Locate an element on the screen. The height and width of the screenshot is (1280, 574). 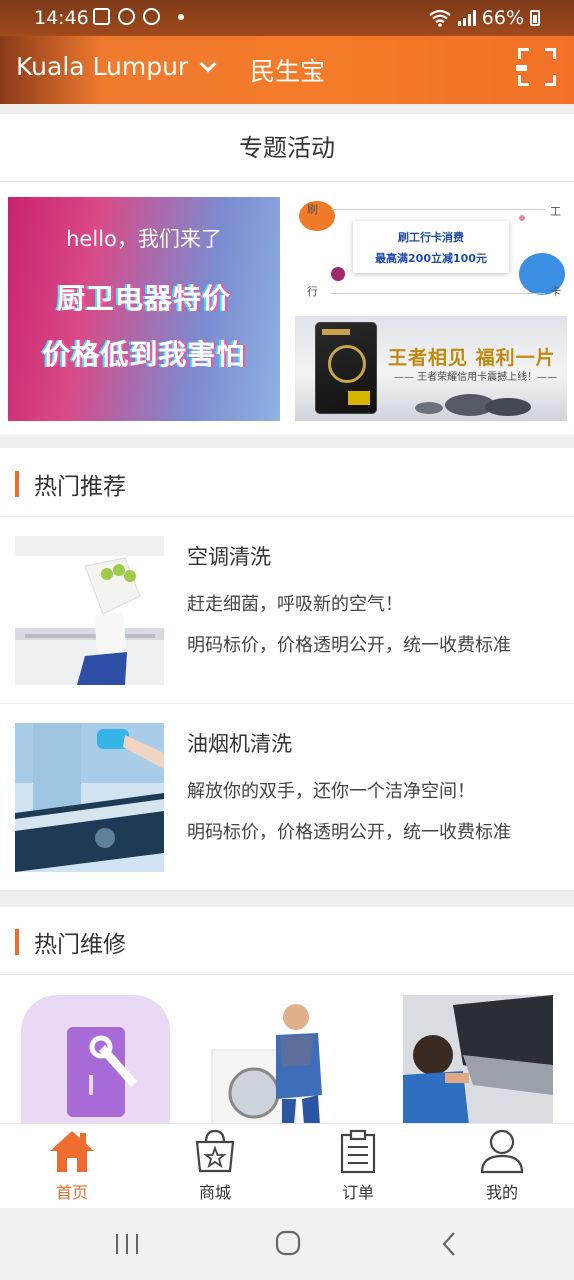
app-header: Kuala Lumpur 民生宝 is located at coordinates (287, 70).